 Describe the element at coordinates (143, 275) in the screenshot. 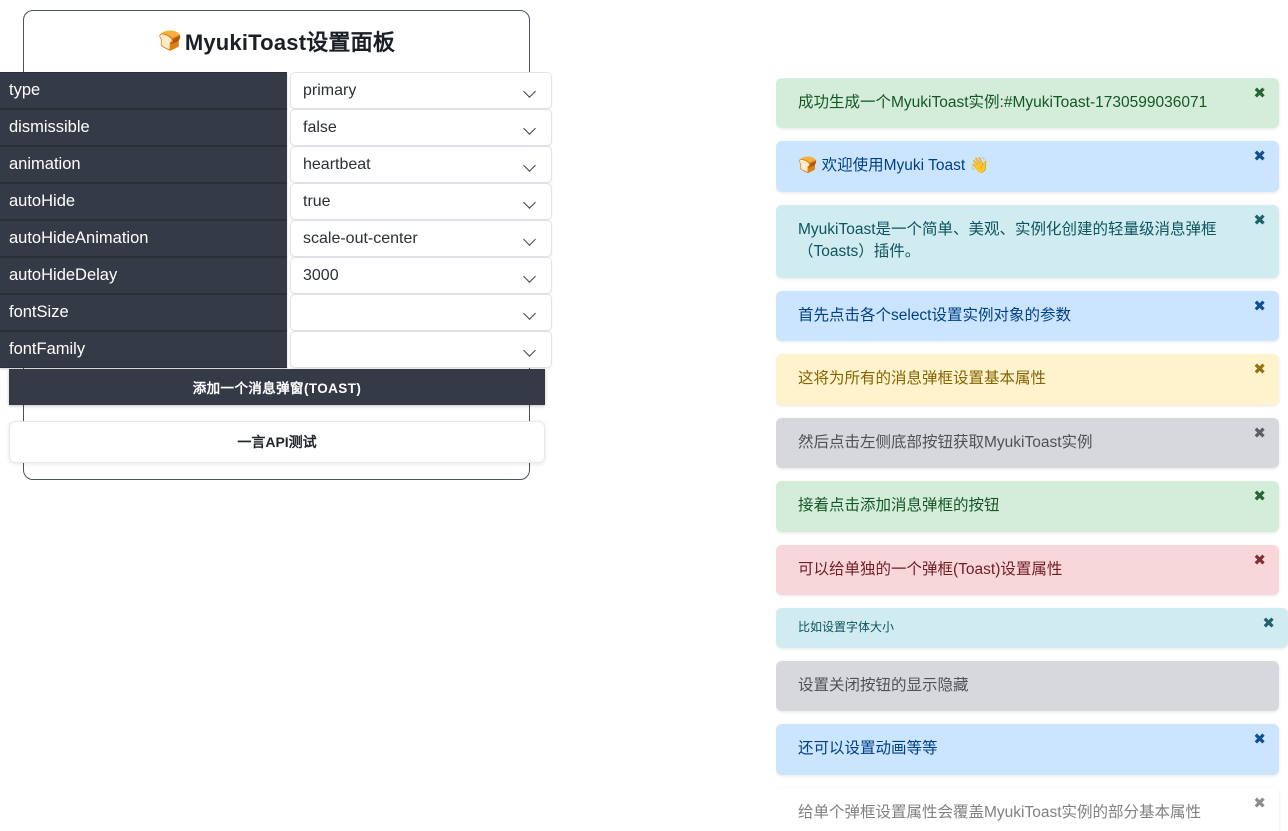

I see `setting-label-autoHideDelay: autoHideDelay` at that location.